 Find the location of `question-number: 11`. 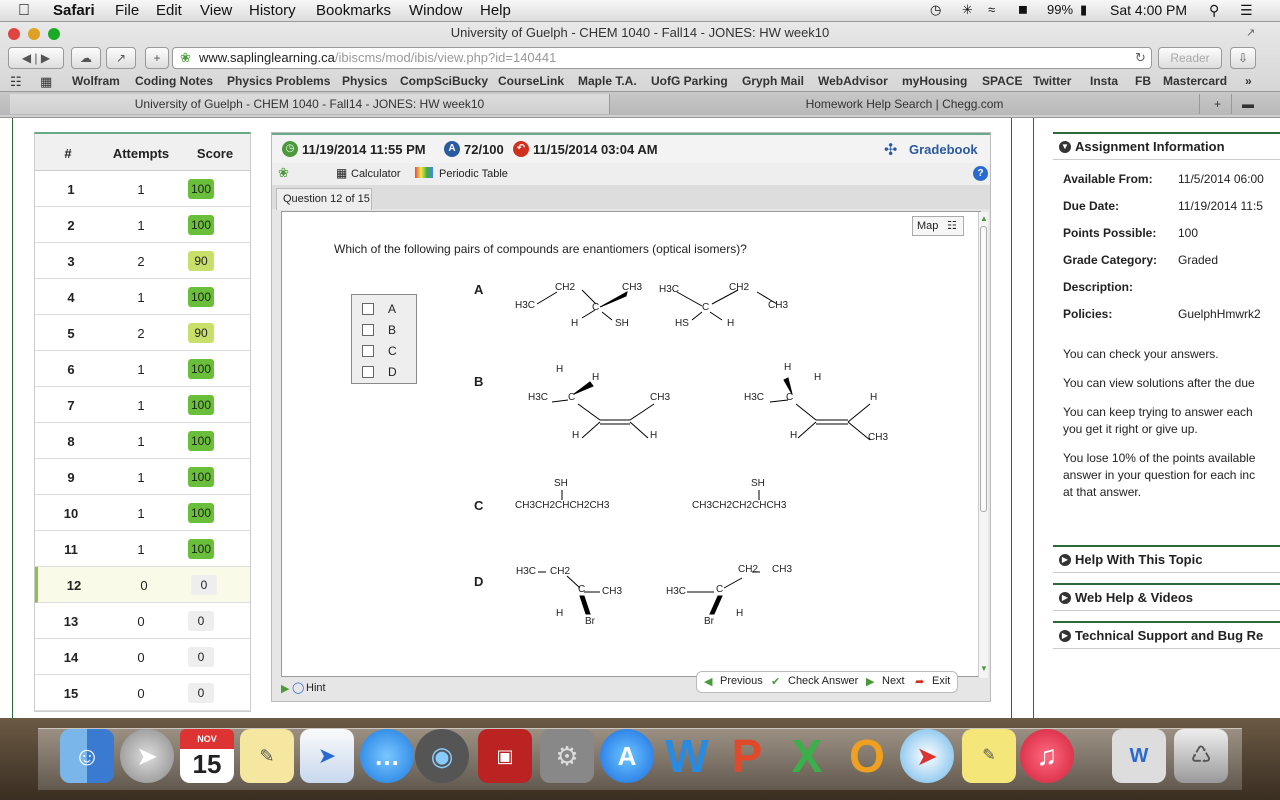

question-number: 11 is located at coordinates (71, 549).